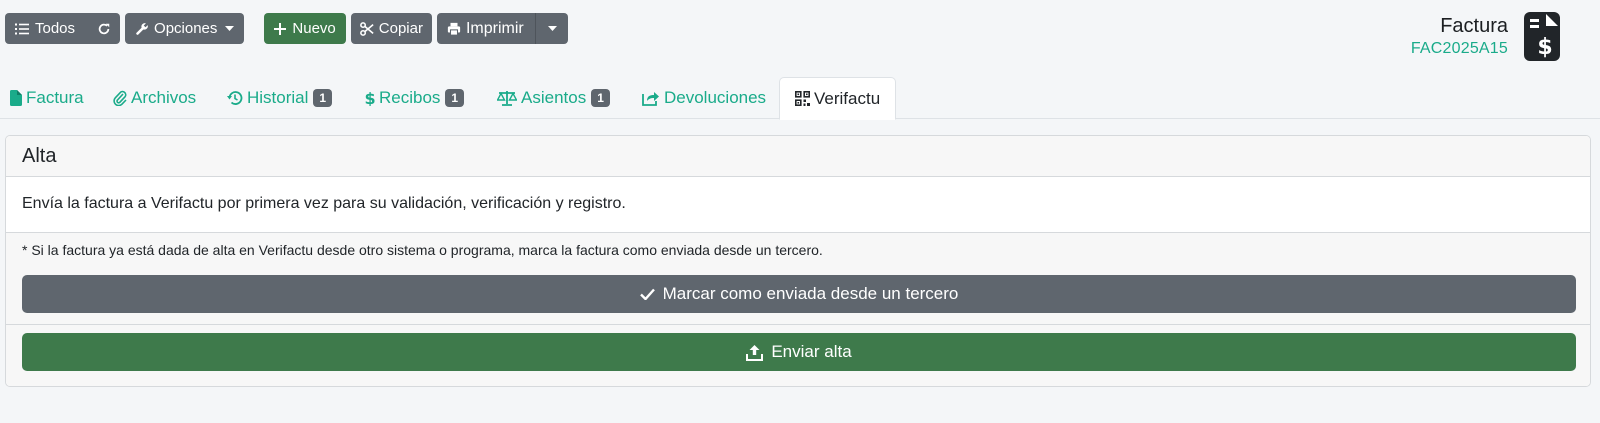 This screenshot has width=1600, height=423. Describe the element at coordinates (811, 351) in the screenshot. I see `send-alta-label: Enviar alta` at that location.